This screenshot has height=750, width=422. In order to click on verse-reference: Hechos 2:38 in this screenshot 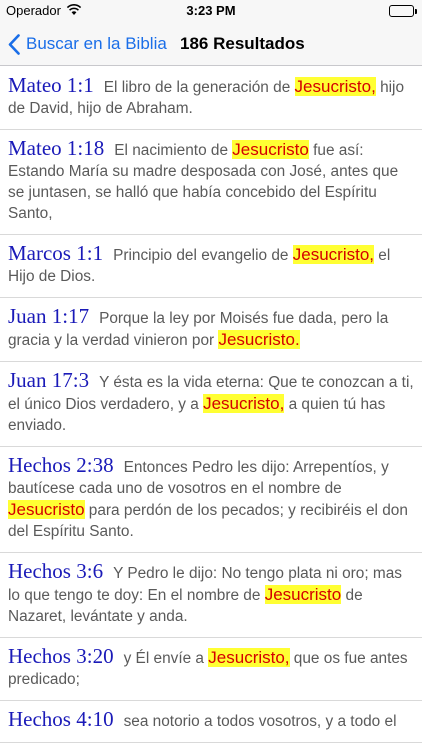, I will do `click(61, 465)`.